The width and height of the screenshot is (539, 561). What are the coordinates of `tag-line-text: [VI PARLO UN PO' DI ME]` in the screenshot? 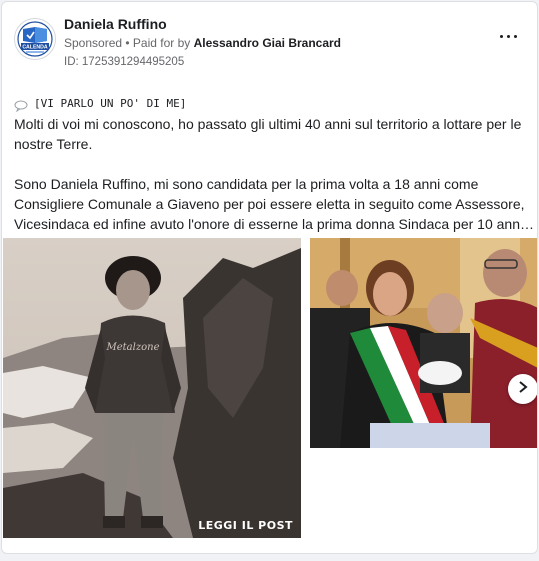 It's located at (110, 103).